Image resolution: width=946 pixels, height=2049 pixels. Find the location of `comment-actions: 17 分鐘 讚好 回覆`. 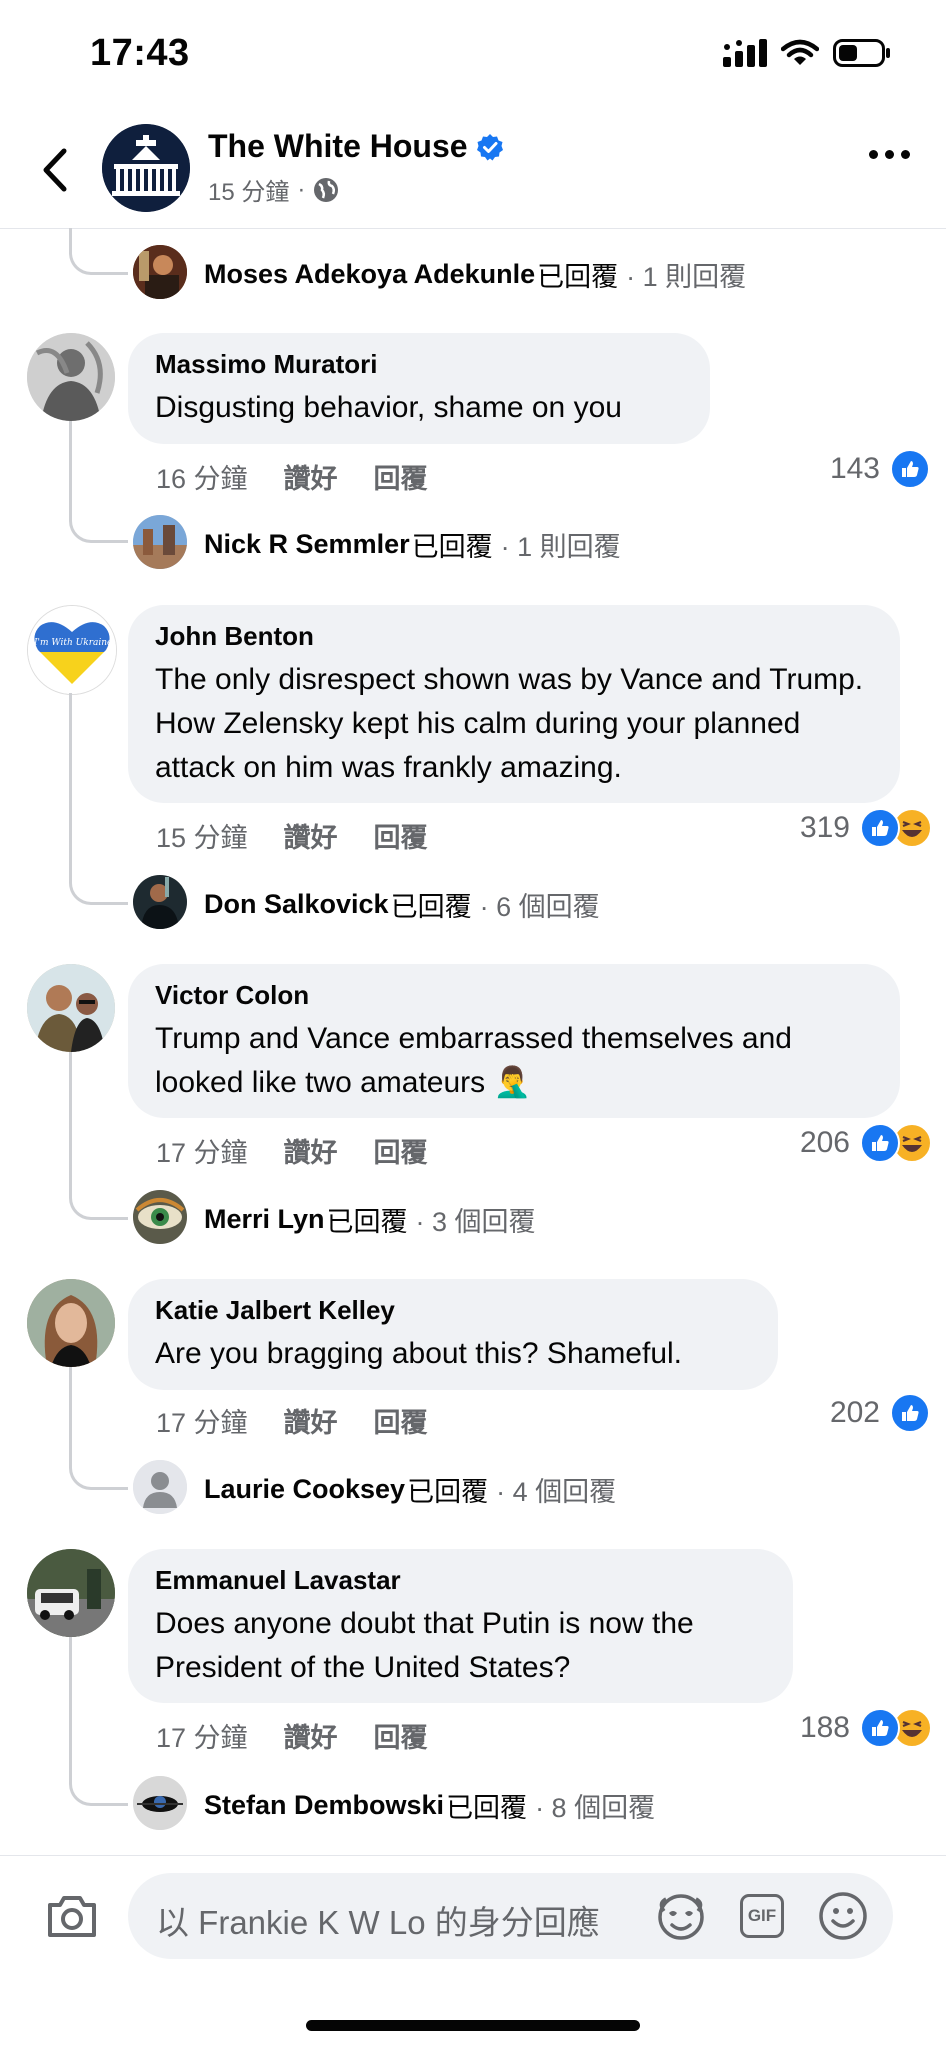

comment-actions: 17 分鐘 讚好 回覆 is located at coordinates (292, 1420).